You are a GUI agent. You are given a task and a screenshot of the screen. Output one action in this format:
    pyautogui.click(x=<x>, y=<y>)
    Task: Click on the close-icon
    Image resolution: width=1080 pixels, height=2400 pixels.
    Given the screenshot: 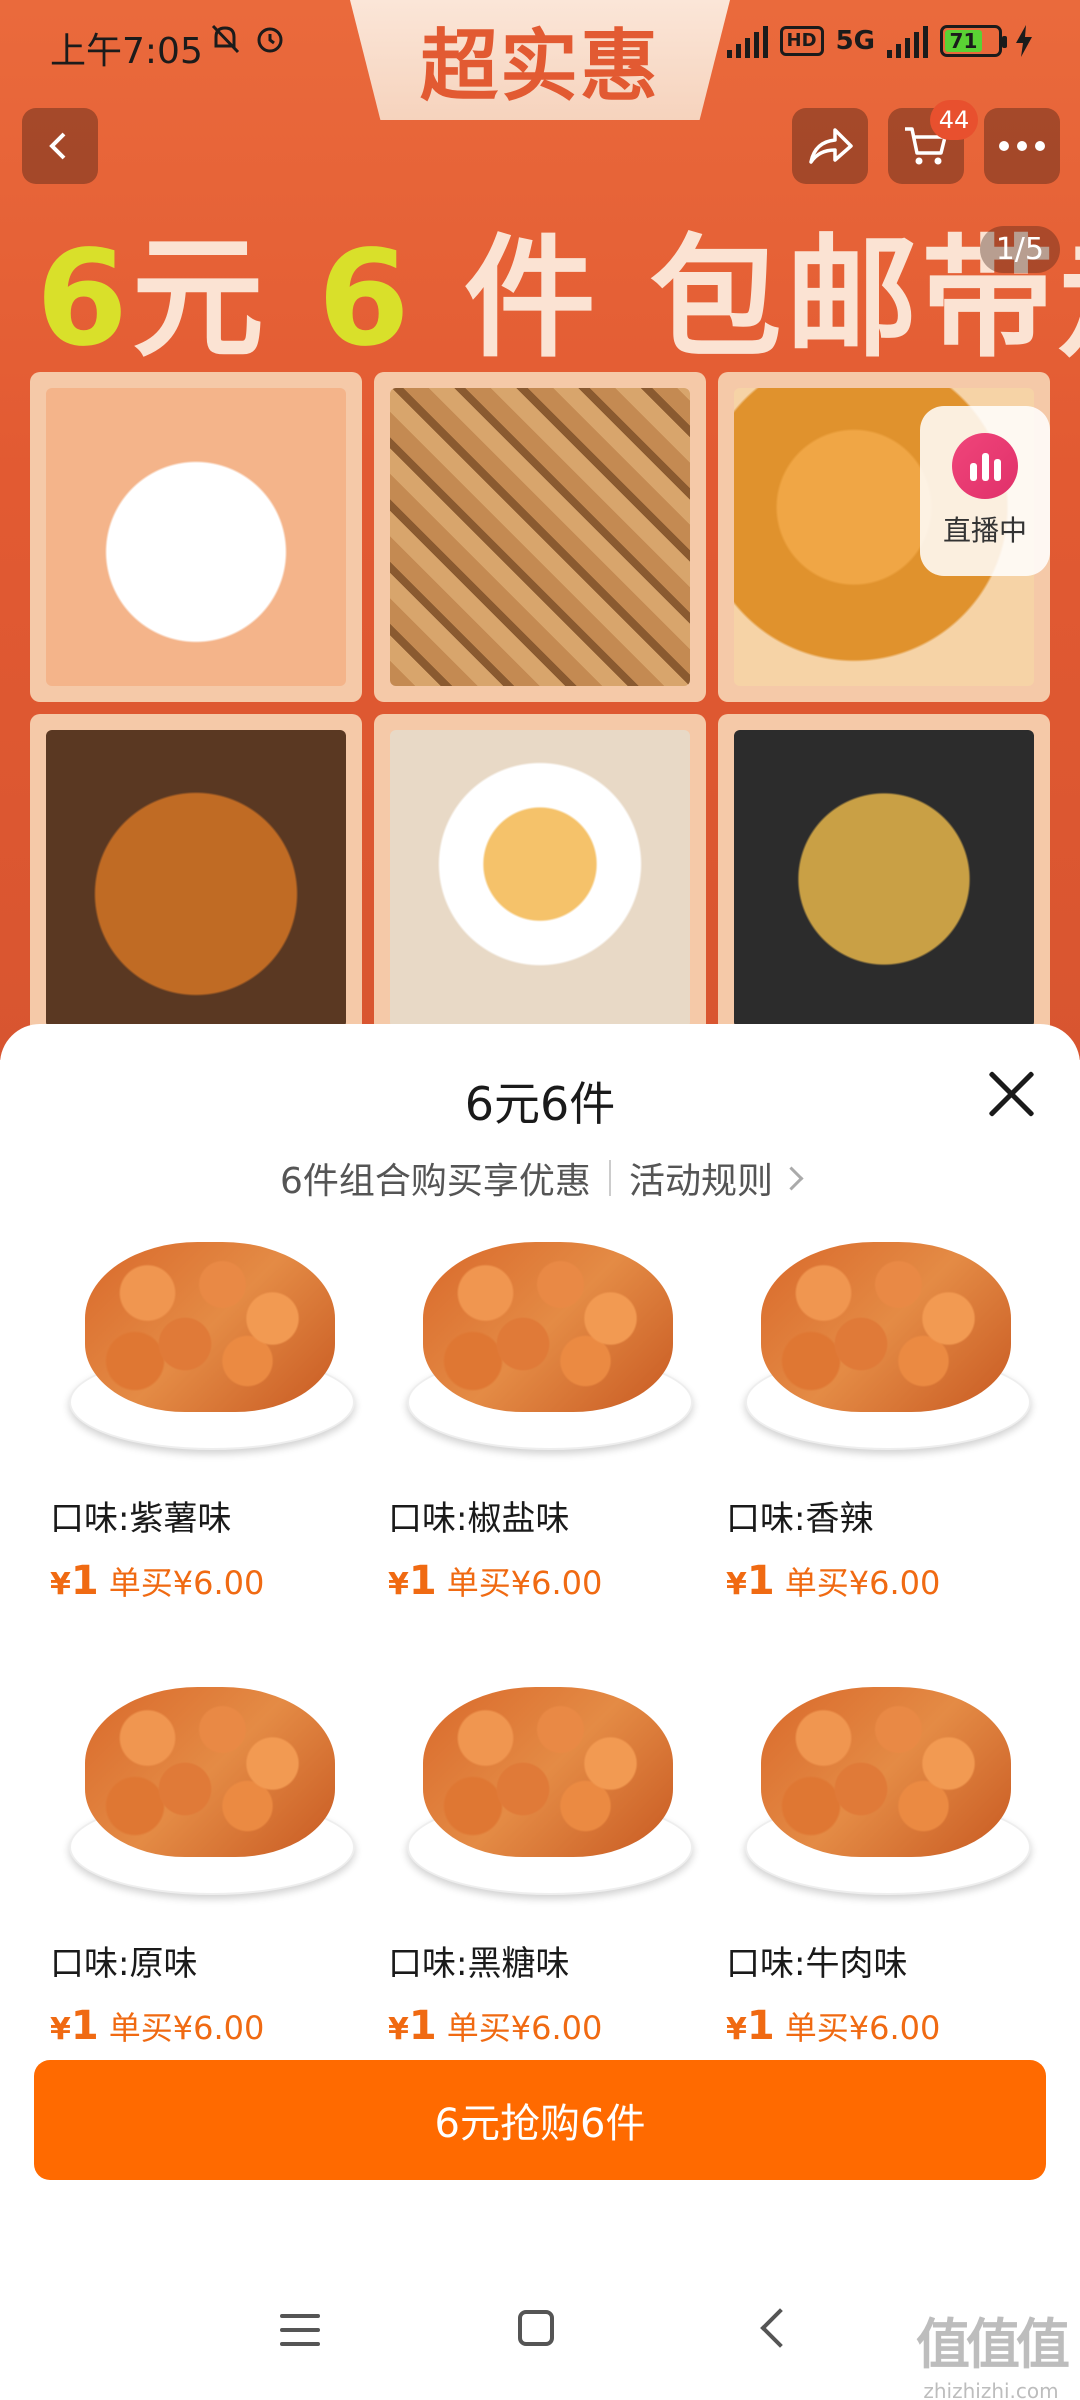 What is the action you would take?
    pyautogui.click(x=1012, y=1094)
    